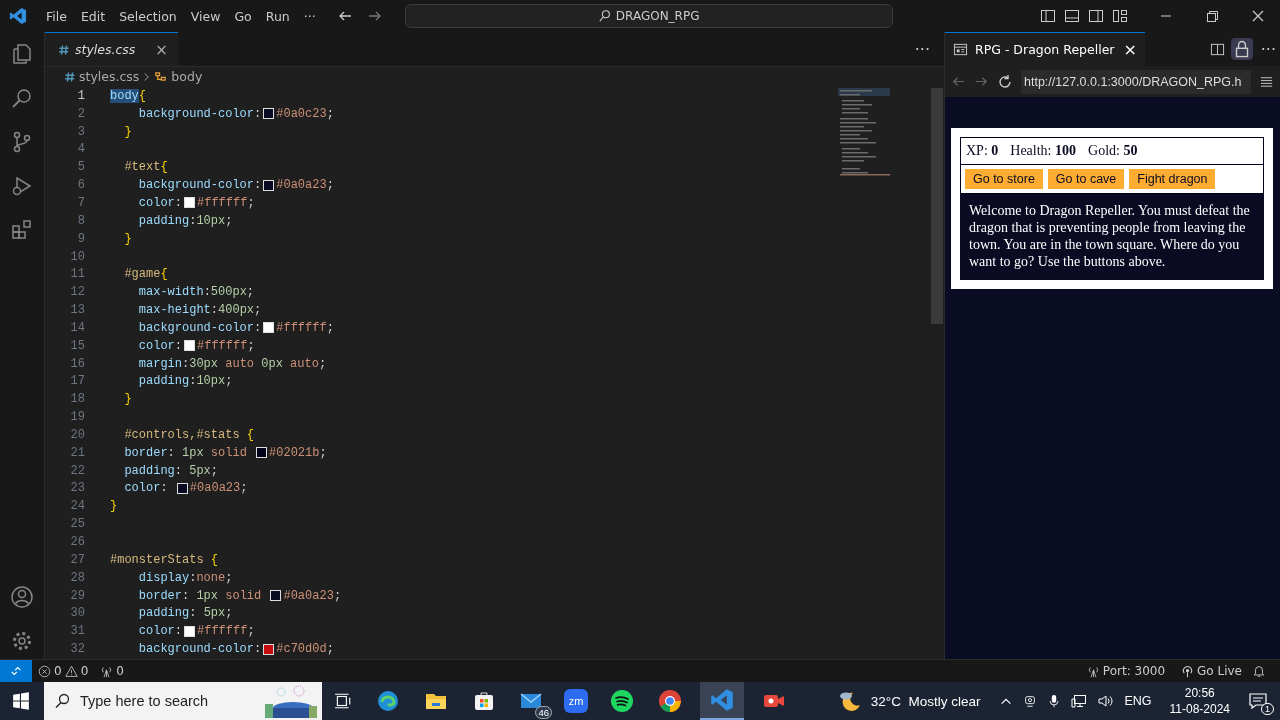 The image size is (1280, 720). I want to click on game-button: Go to cave, so click(1086, 179).